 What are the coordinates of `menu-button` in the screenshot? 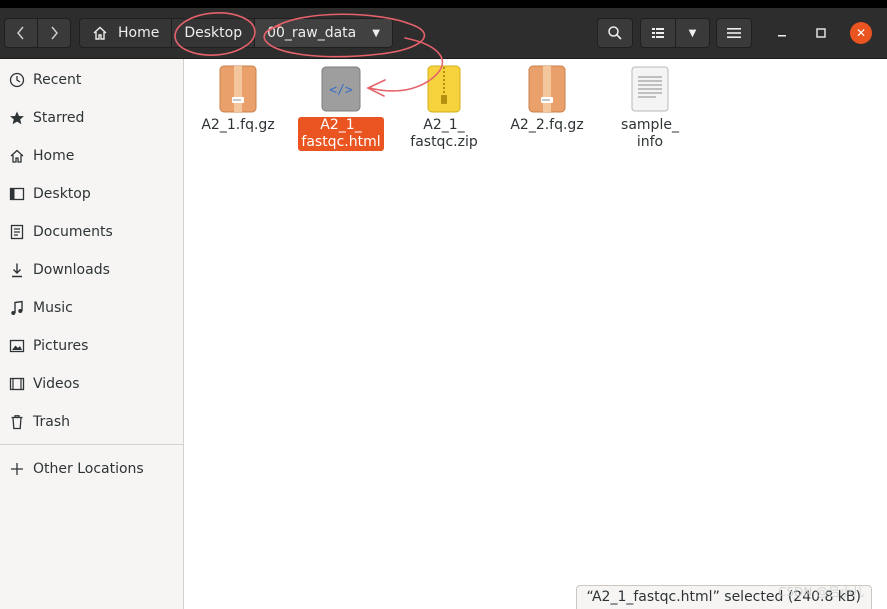 It's located at (734, 33).